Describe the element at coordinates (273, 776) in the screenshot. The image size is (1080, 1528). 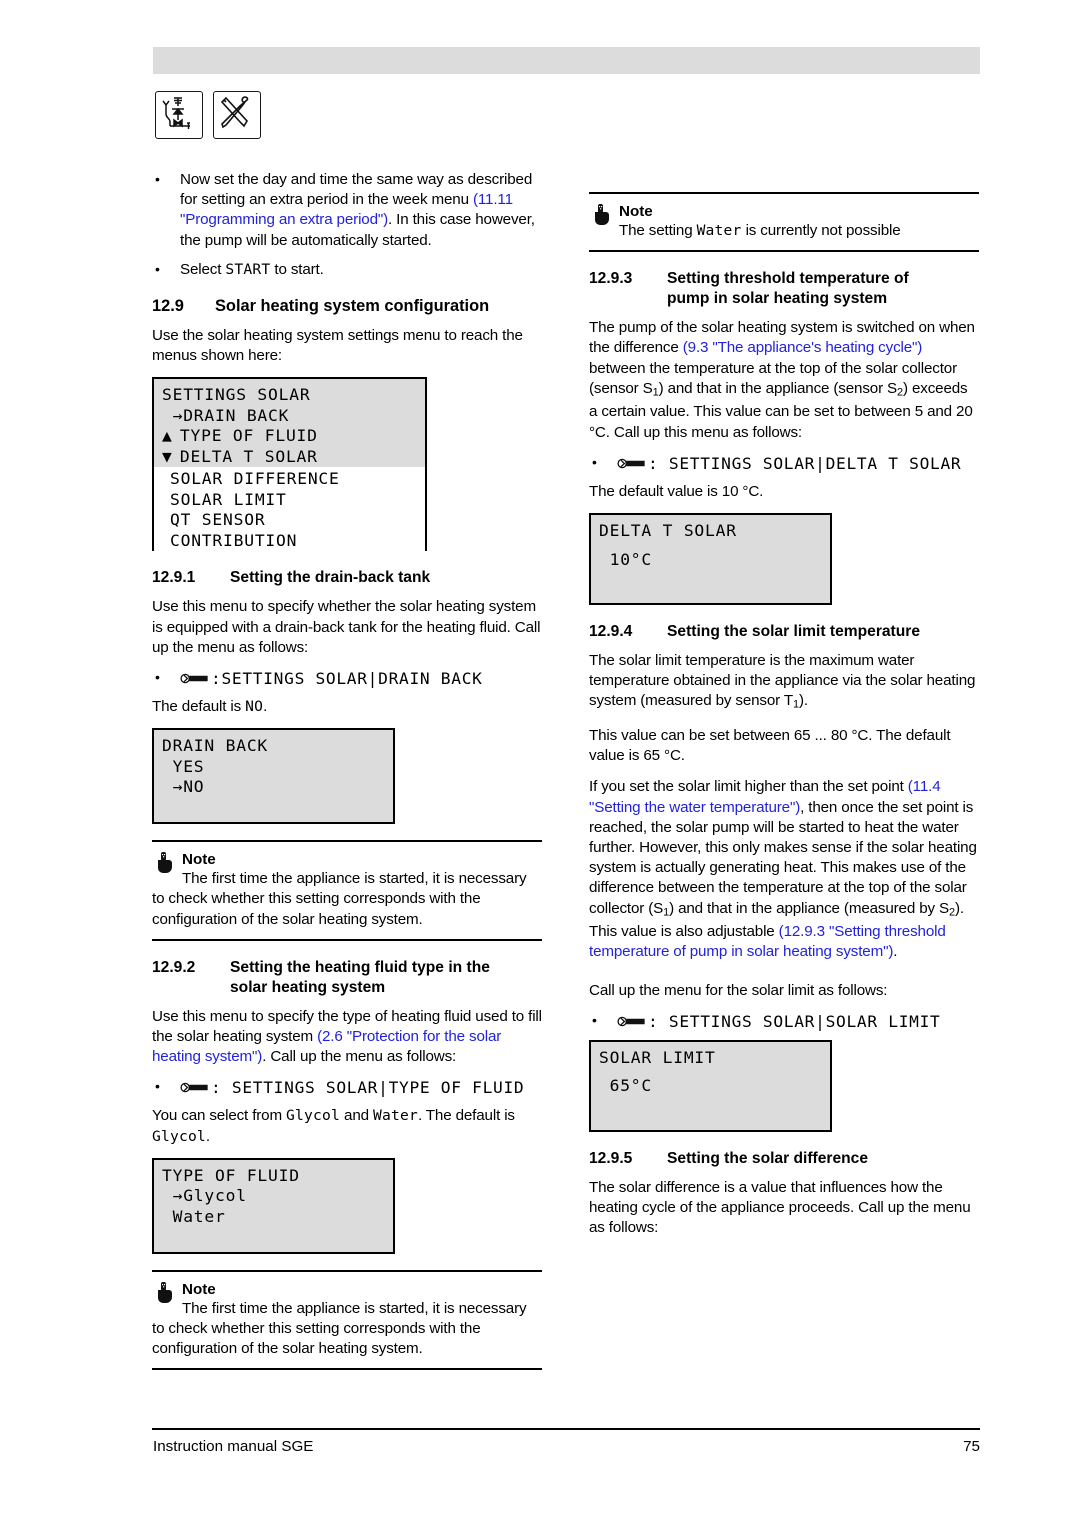
I see `lcd-drain-back: DRAIN BACK YES →NO` at that location.